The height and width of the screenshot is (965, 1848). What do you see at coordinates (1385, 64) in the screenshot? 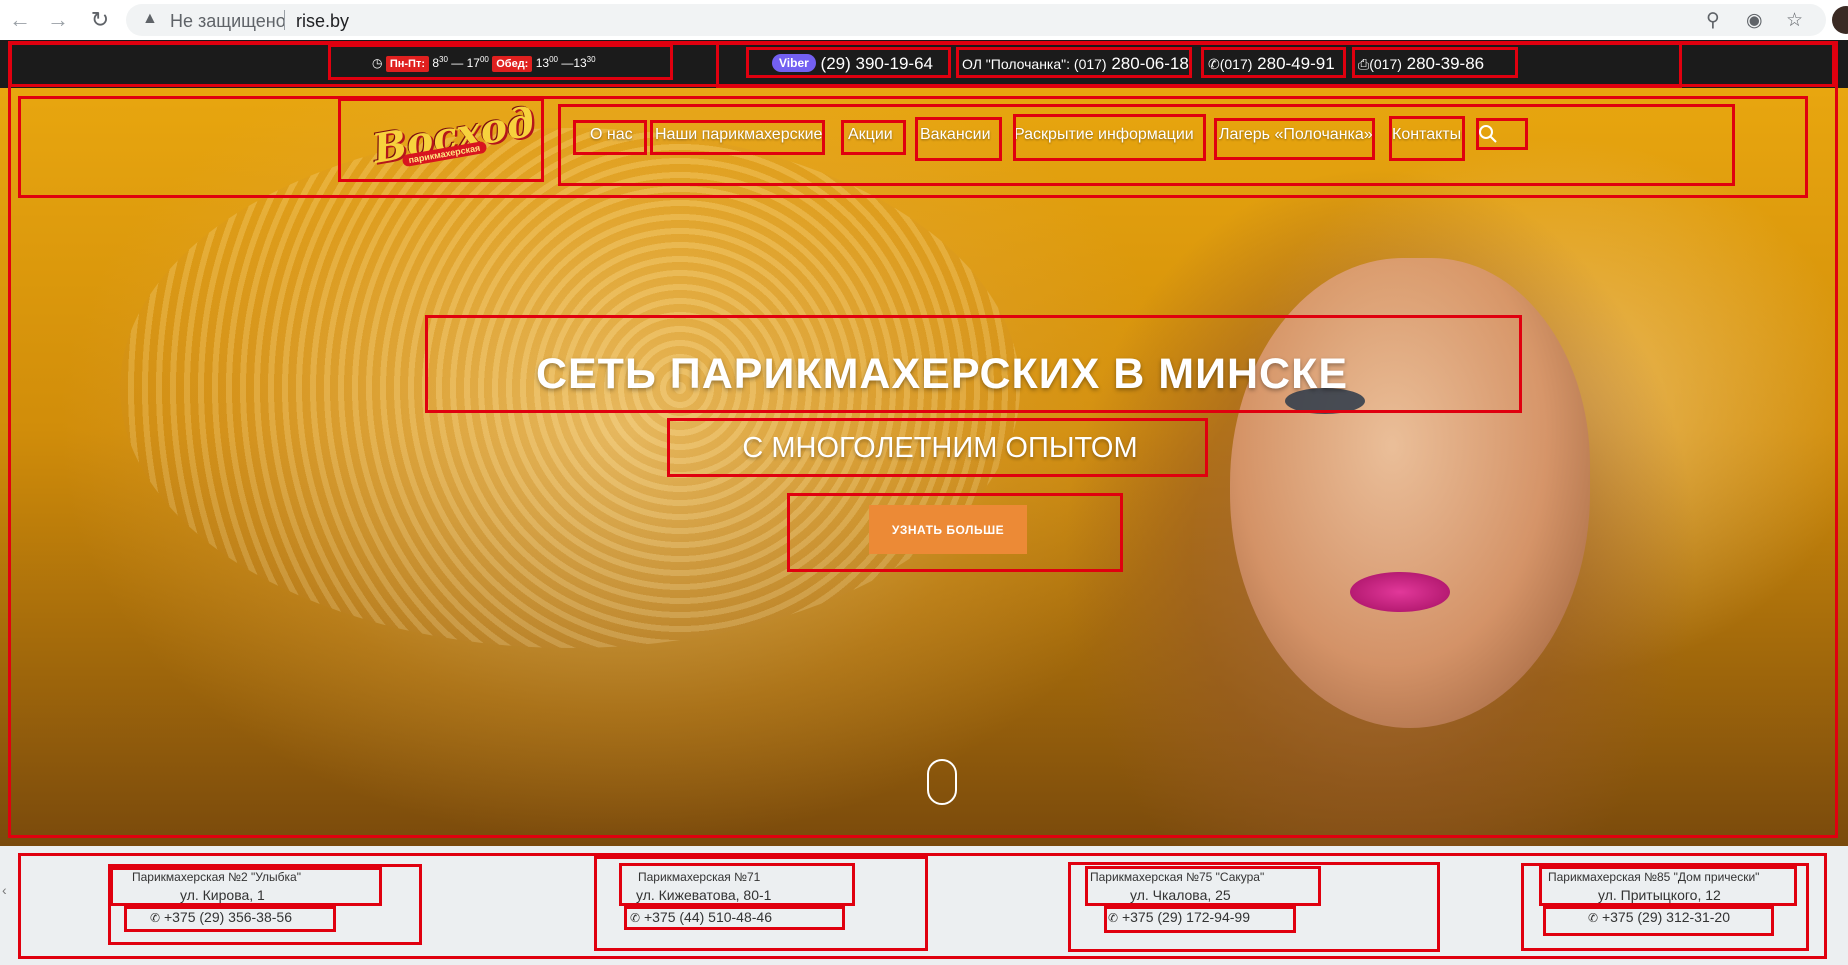
I see `fax-code: (017)` at bounding box center [1385, 64].